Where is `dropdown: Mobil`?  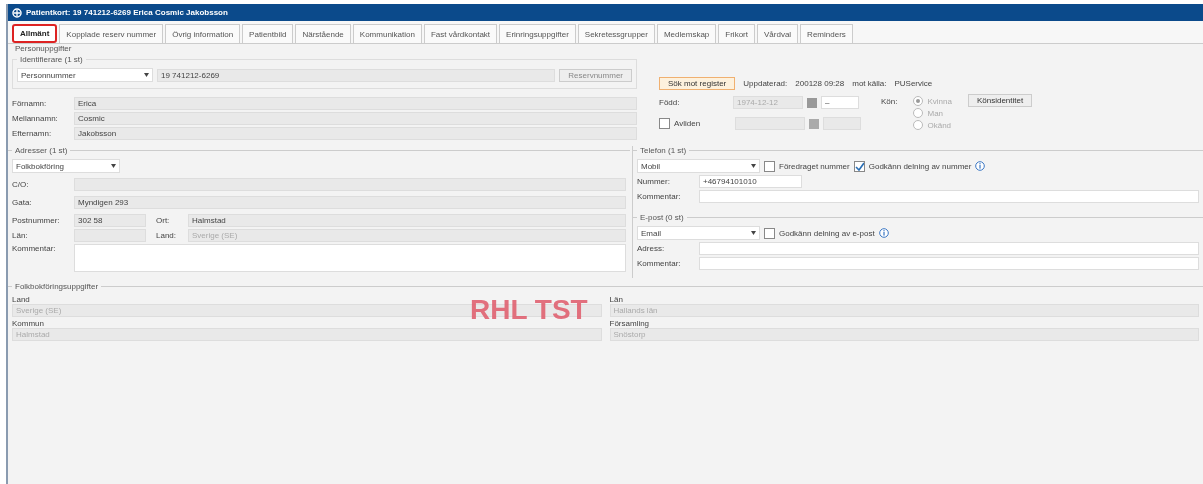 dropdown: Mobil is located at coordinates (698, 166).